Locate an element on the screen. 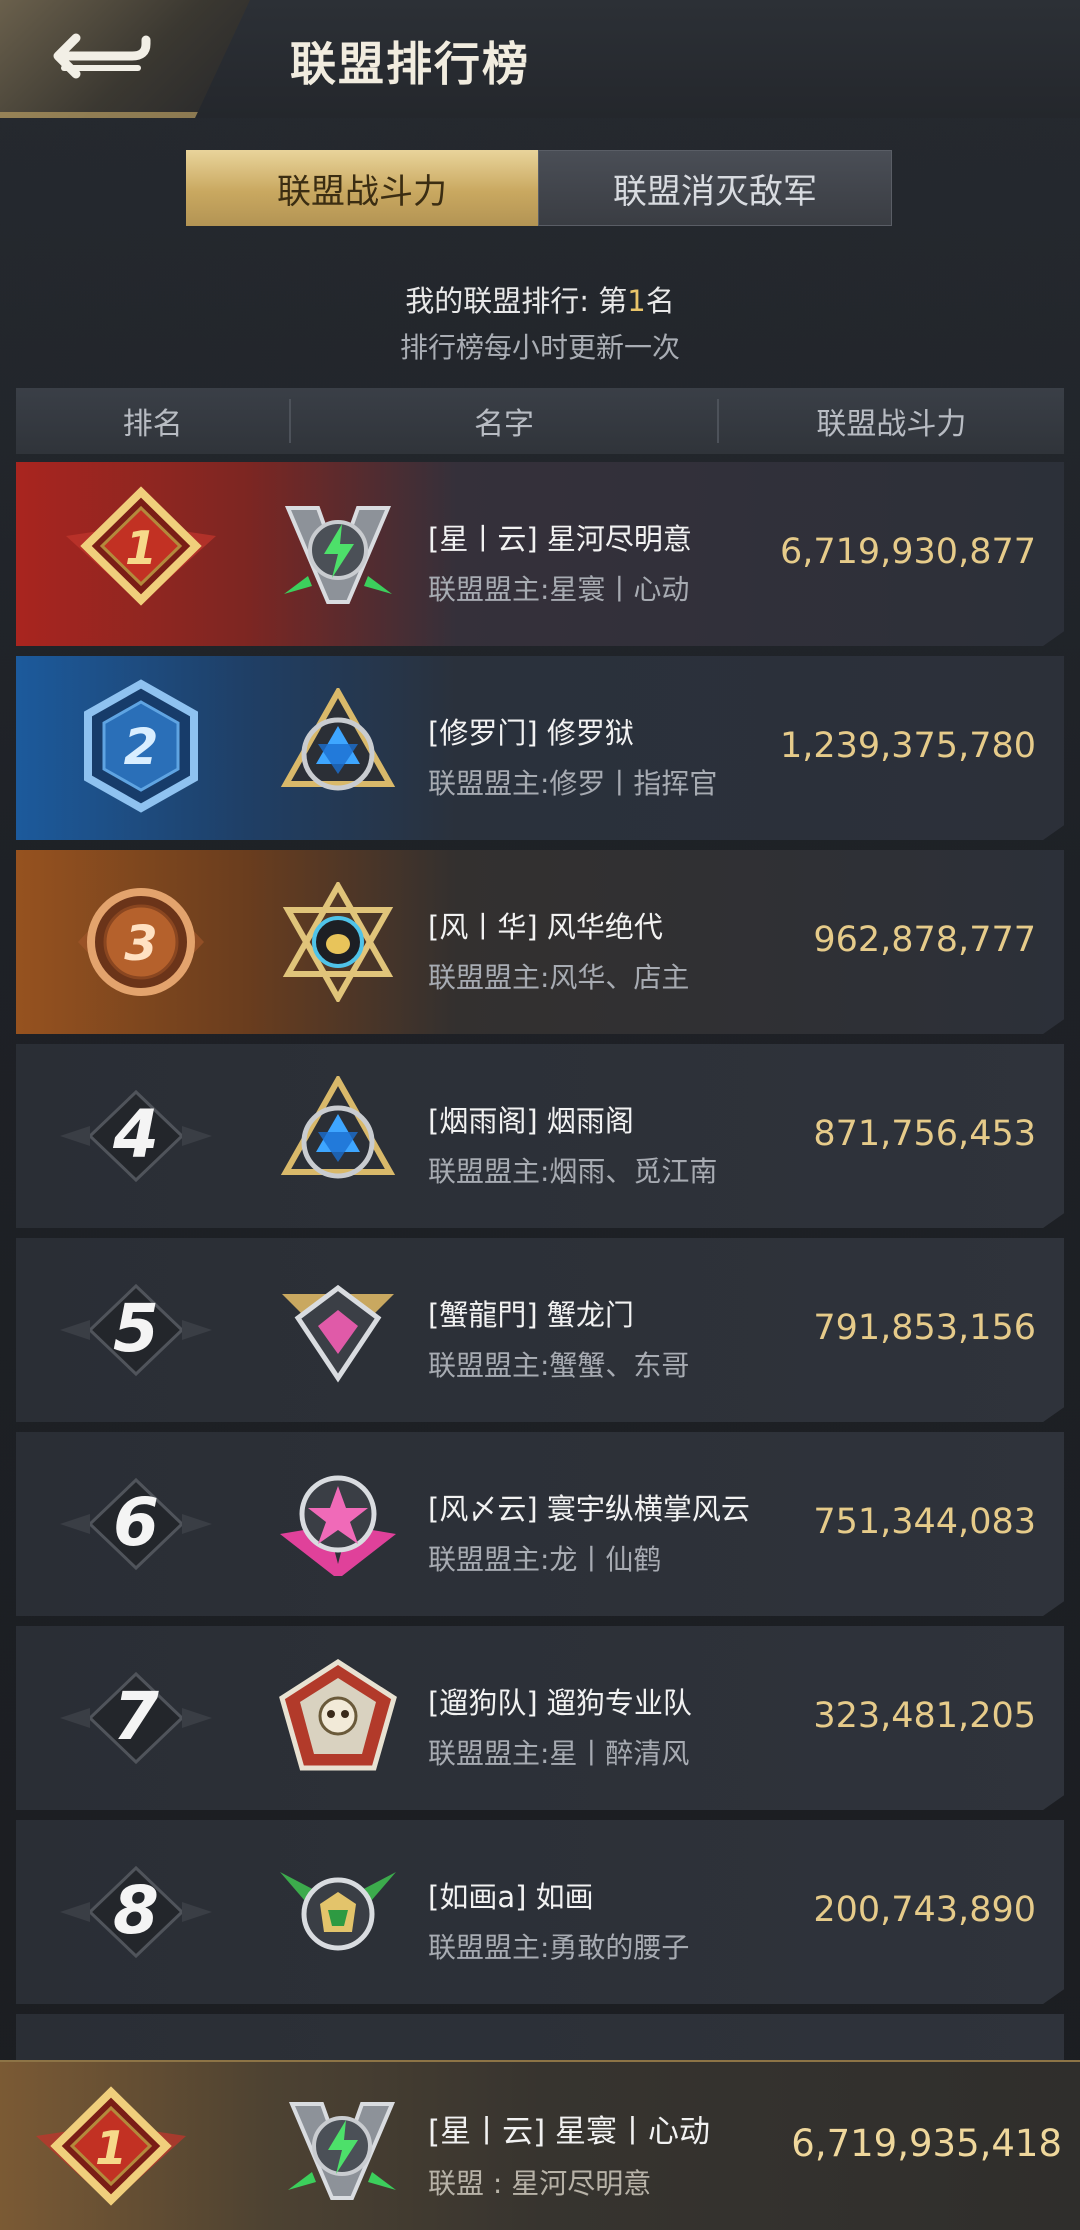 This screenshot has width=1080, height=2230. column-rank: 排名 is located at coordinates (152, 424).